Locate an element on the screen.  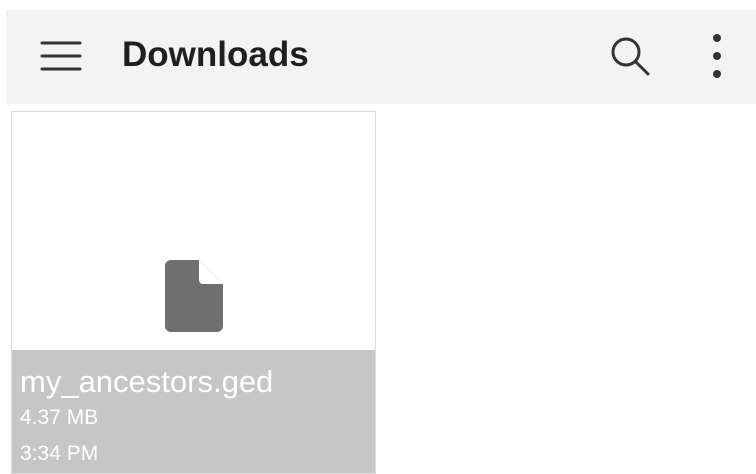
file-time: 3:34 PM is located at coordinates (59, 453).